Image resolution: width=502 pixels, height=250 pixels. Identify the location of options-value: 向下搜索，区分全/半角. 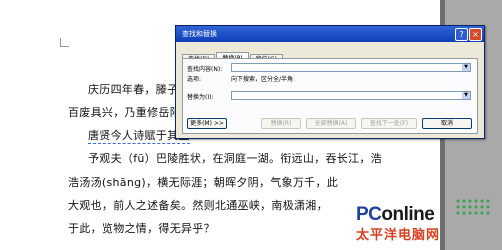
(262, 79).